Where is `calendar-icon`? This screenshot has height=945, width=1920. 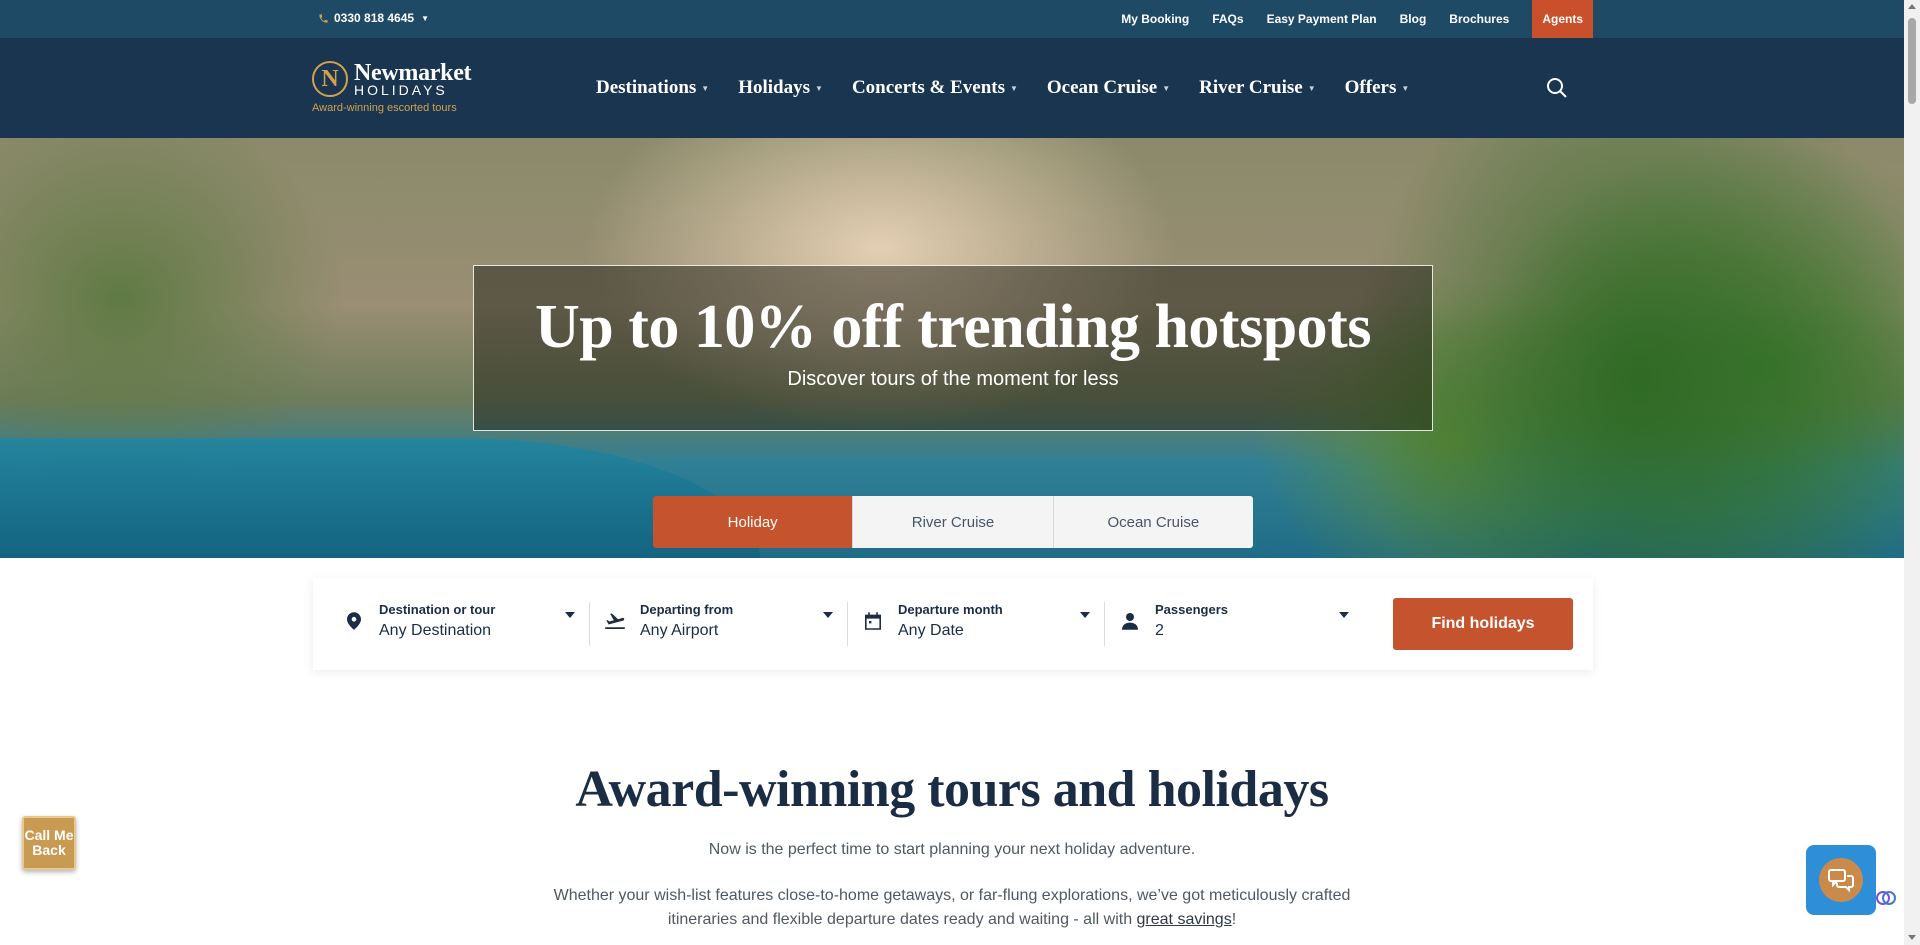
calendar-icon is located at coordinates (873, 621).